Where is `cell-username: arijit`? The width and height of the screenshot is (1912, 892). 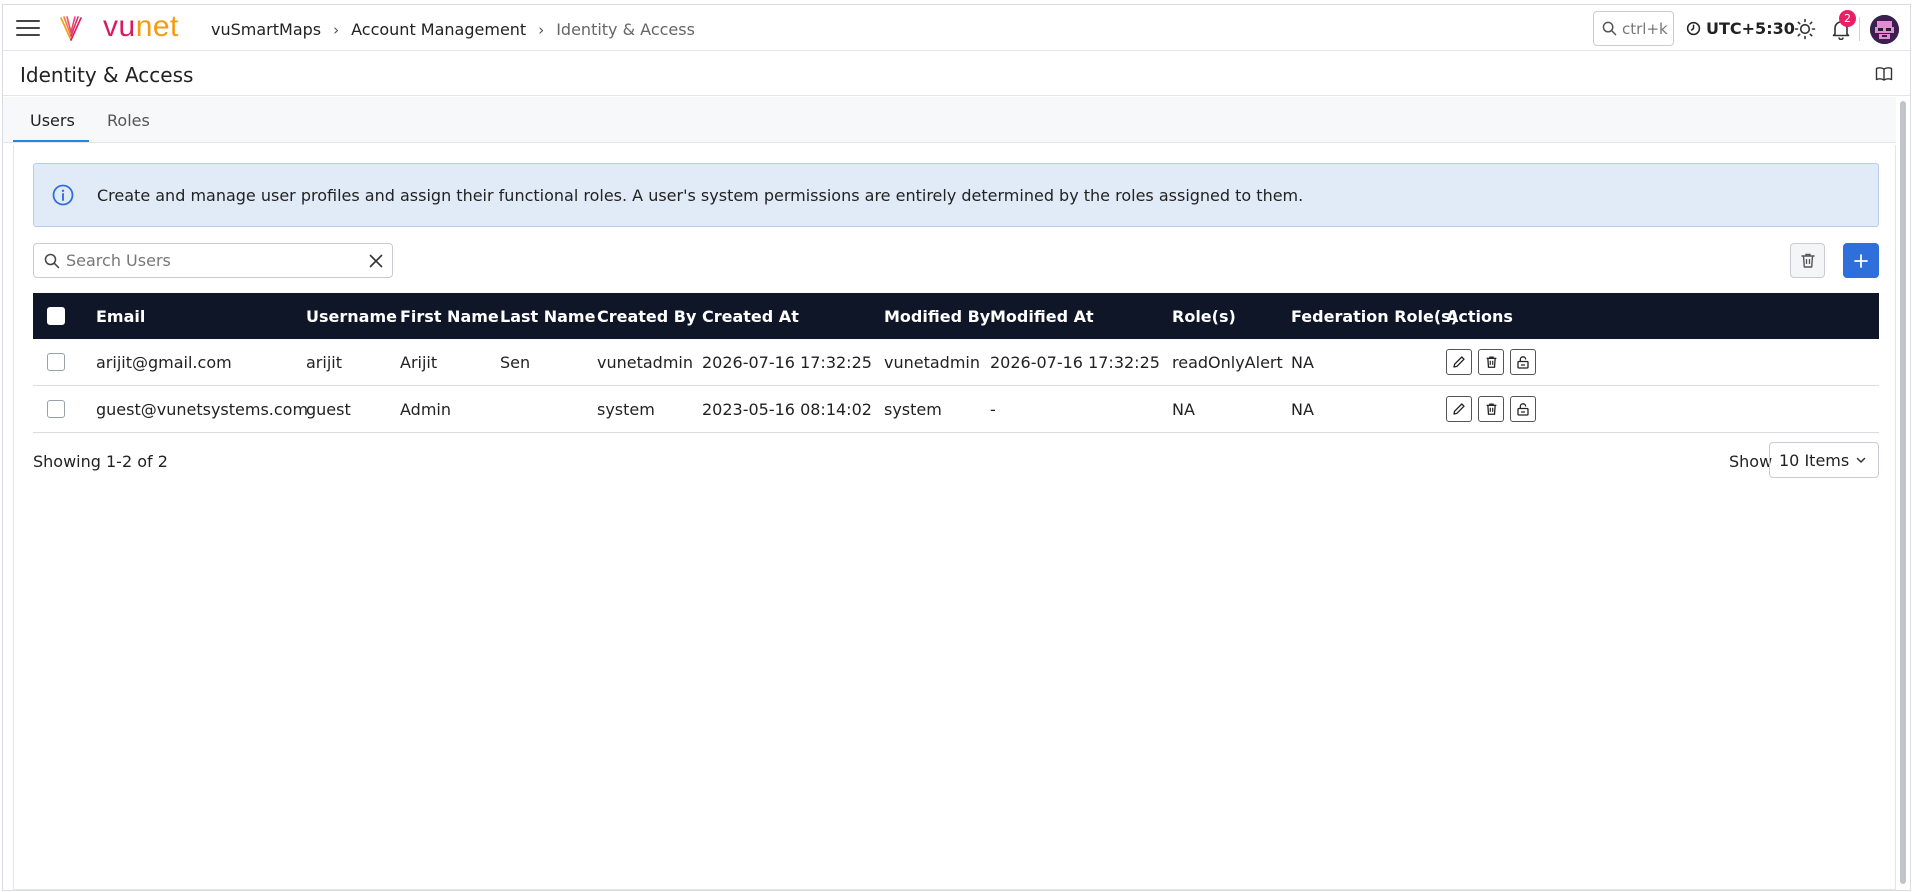 cell-username: arijit is located at coordinates (324, 362).